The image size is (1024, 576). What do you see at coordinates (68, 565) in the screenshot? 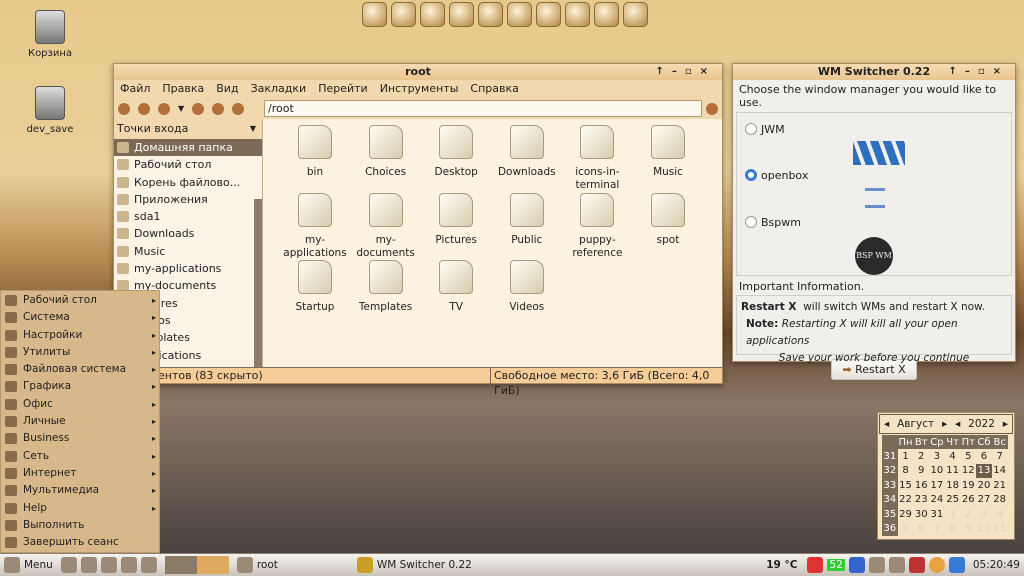
I see `search-icon` at bounding box center [68, 565].